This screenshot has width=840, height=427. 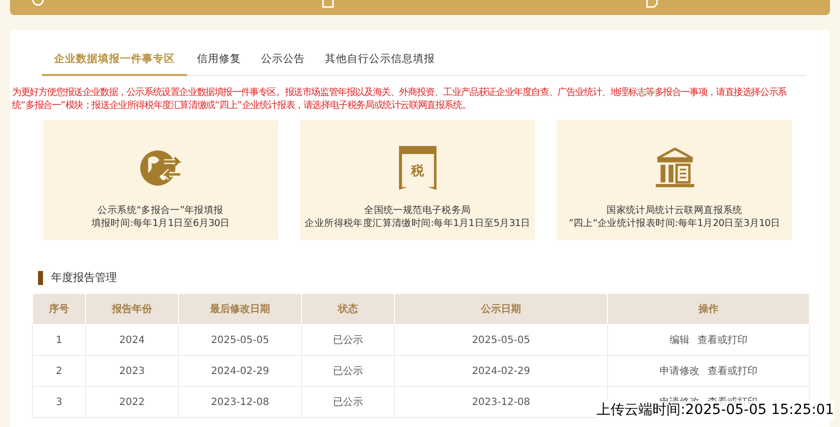 I want to click on column-header: 报告年份, so click(x=132, y=309).